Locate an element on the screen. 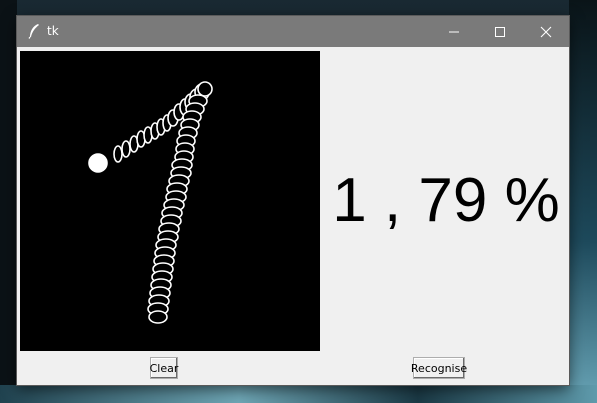  drawn-digit is located at coordinates (150, 202).